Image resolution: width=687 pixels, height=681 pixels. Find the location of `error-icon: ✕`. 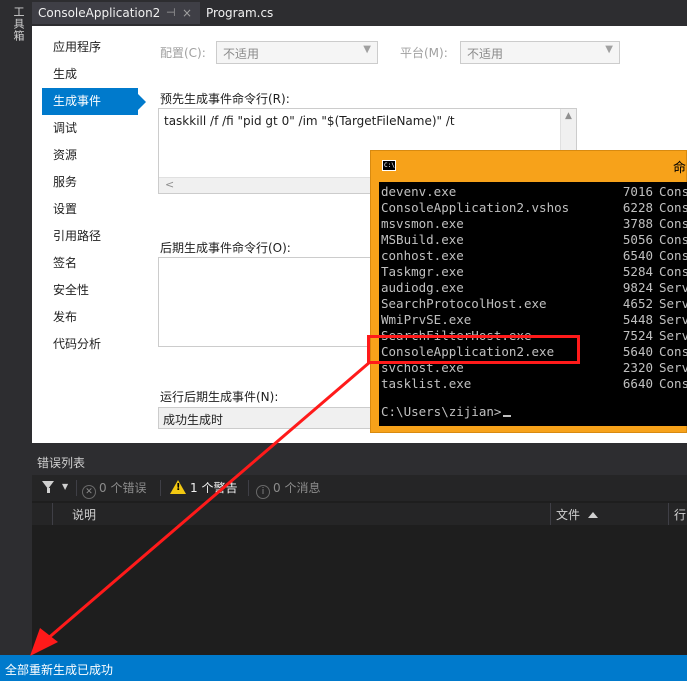

error-icon: ✕ is located at coordinates (89, 492).